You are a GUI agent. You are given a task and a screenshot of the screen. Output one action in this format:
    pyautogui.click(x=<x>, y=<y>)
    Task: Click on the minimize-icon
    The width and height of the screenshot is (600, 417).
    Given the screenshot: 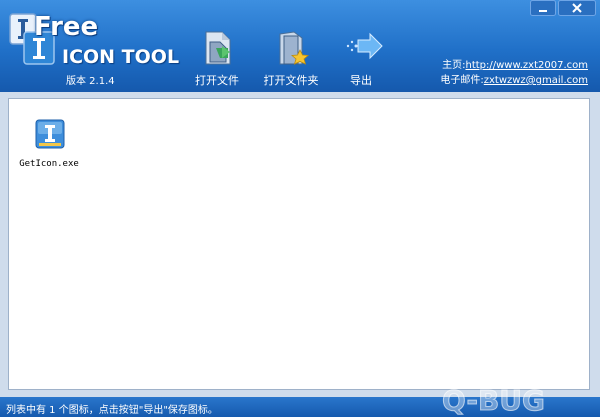 What is the action you would take?
    pyautogui.click(x=543, y=8)
    